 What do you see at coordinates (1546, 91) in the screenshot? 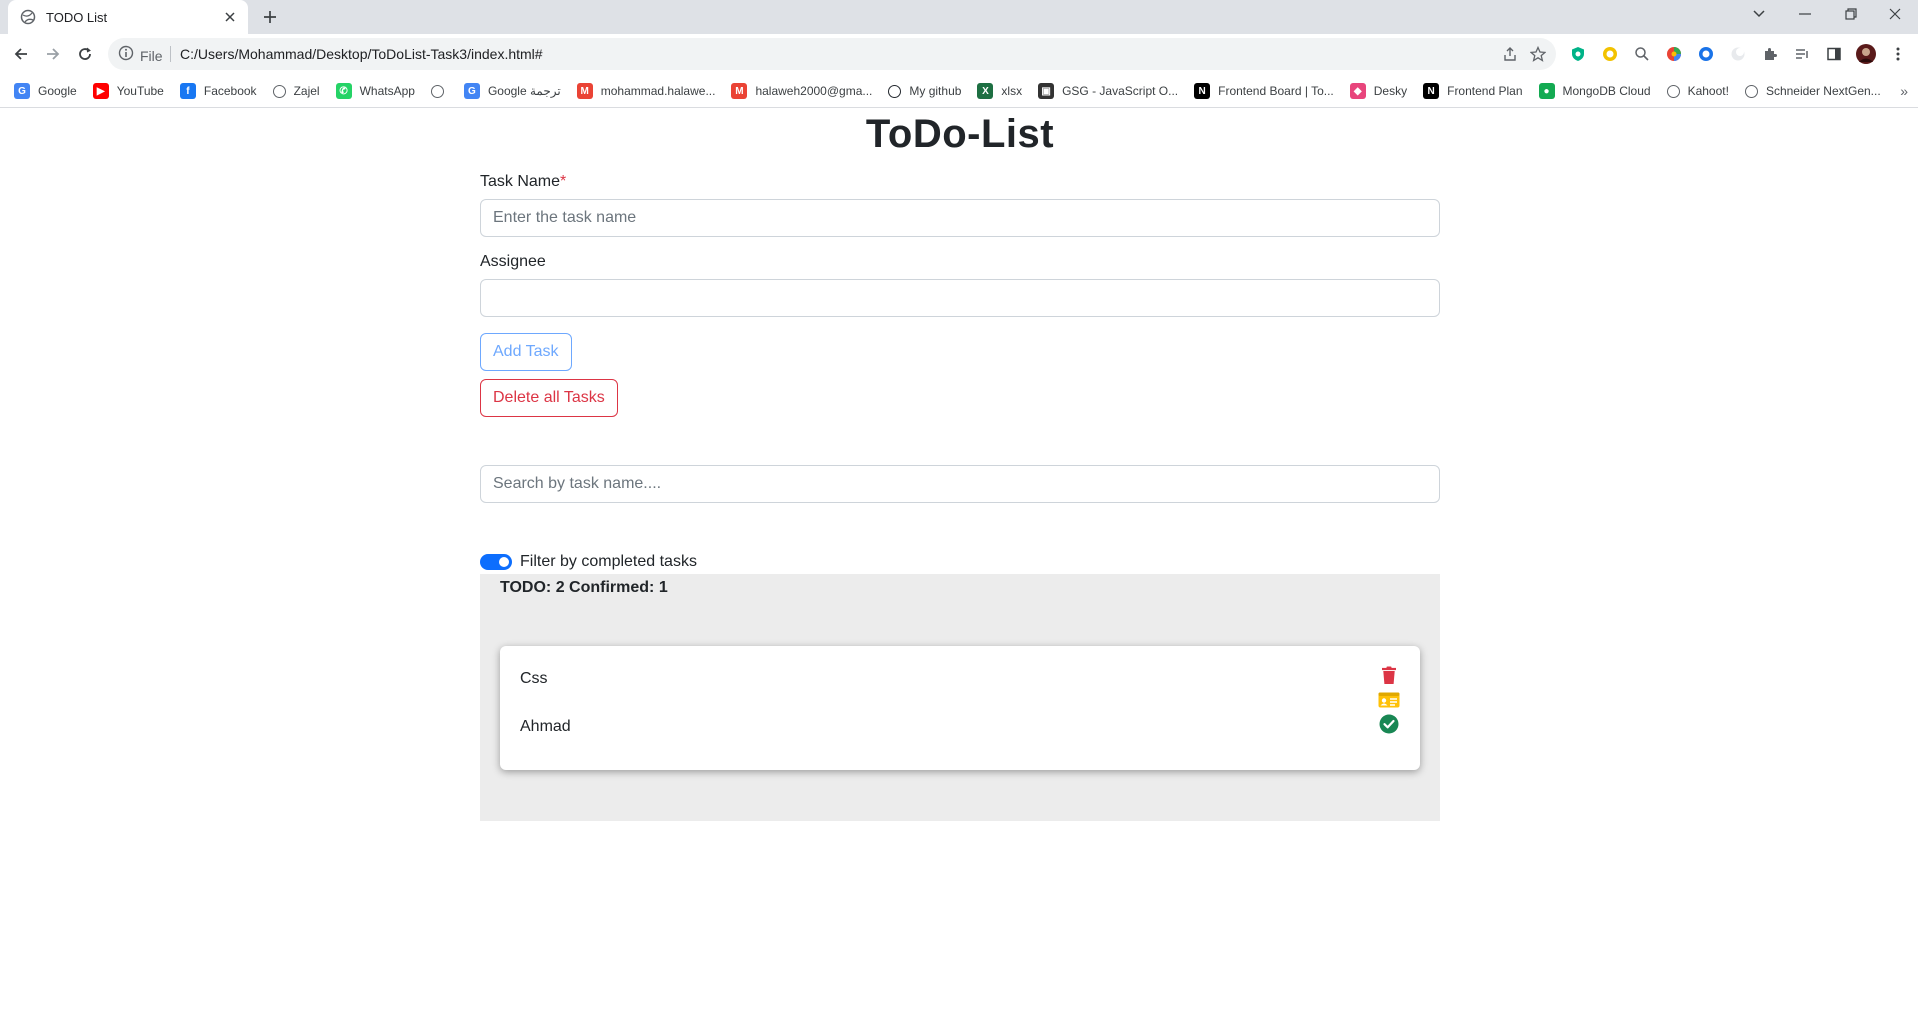
I see `mongodb-icon: ●` at bounding box center [1546, 91].